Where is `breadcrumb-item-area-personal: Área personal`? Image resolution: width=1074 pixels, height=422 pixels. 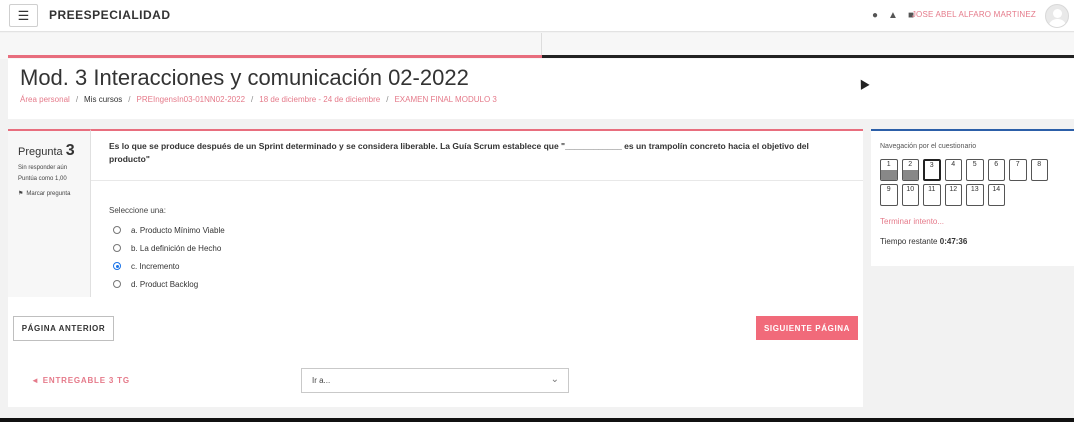 breadcrumb-item-area-personal: Área personal is located at coordinates (45, 99).